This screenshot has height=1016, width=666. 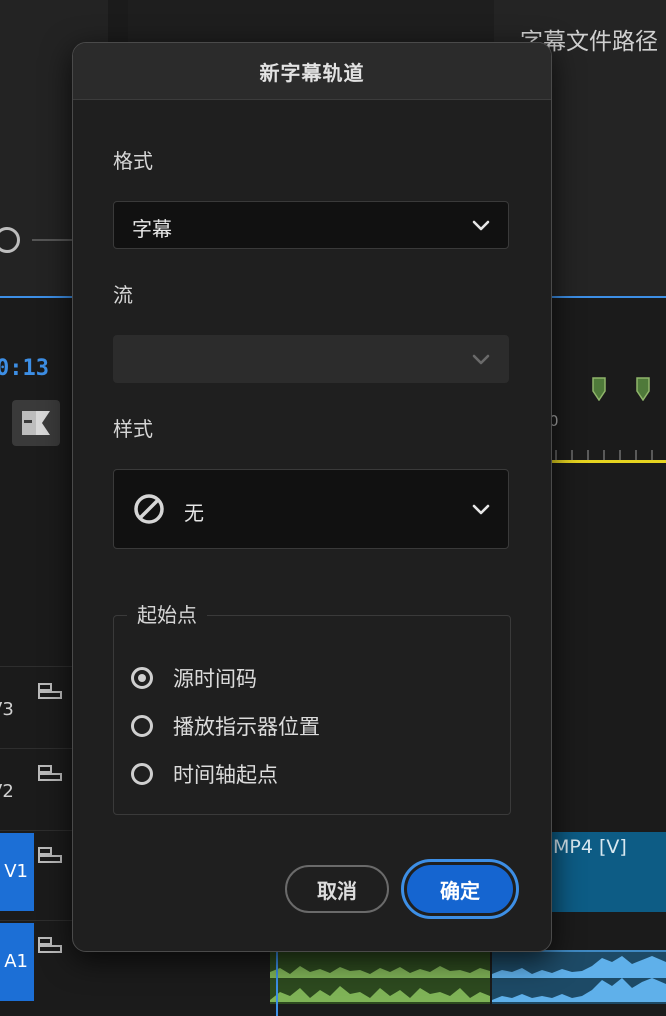 What do you see at coordinates (17, 962) in the screenshot?
I see `track-label: A1` at bounding box center [17, 962].